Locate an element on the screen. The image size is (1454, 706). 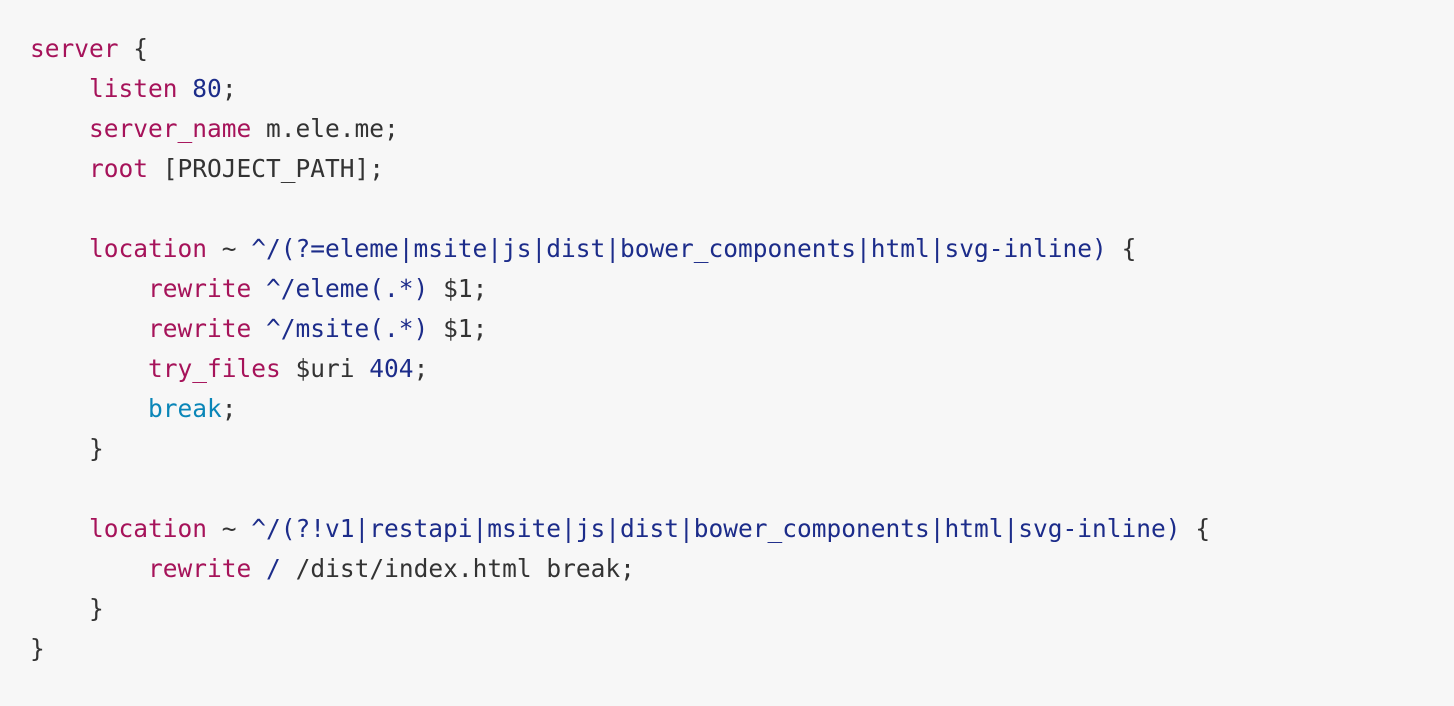
code-line: listen 80; is located at coordinates (742, 89).